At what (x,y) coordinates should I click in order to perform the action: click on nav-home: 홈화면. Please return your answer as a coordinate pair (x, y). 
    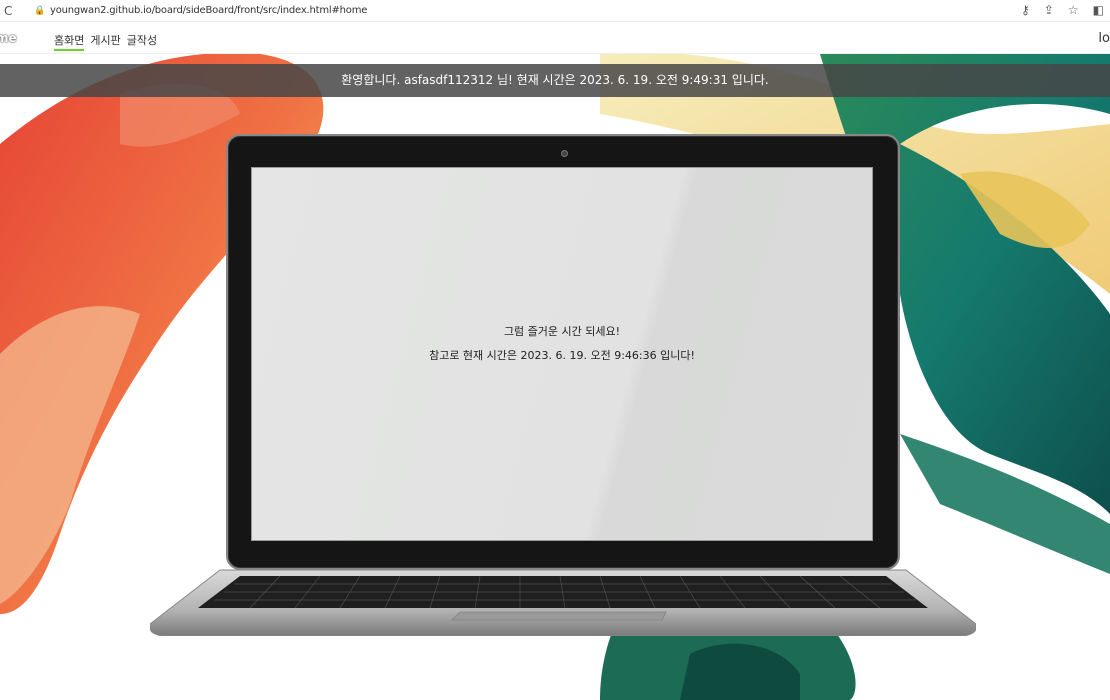
    Looking at the image, I should click on (69, 41).